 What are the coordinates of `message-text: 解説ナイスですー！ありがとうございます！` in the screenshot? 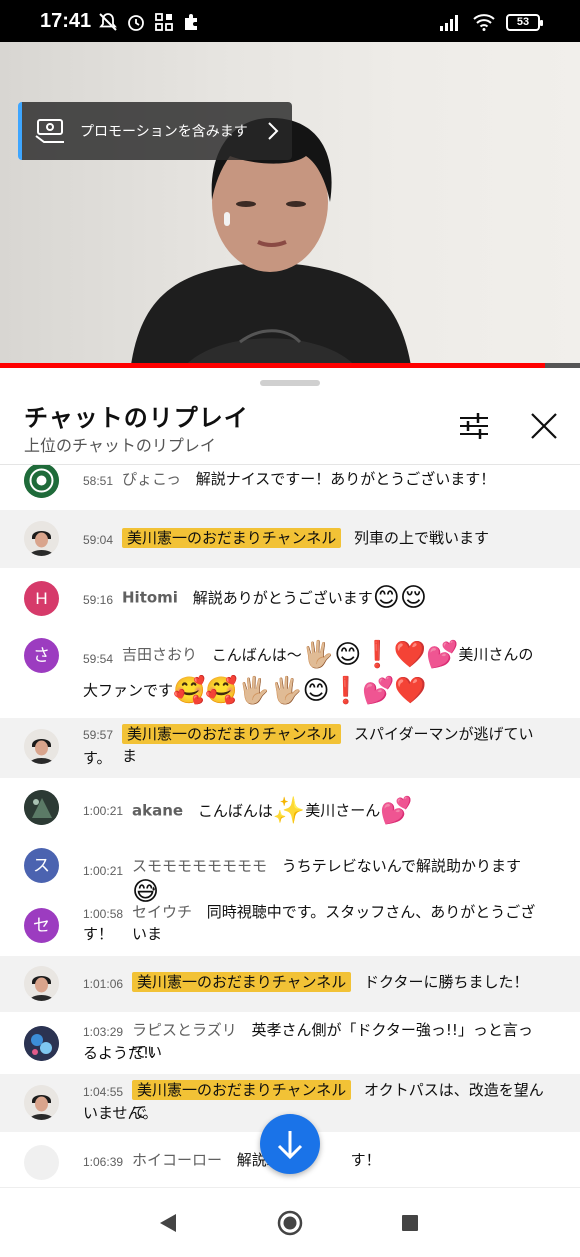 It's located at (345, 479).